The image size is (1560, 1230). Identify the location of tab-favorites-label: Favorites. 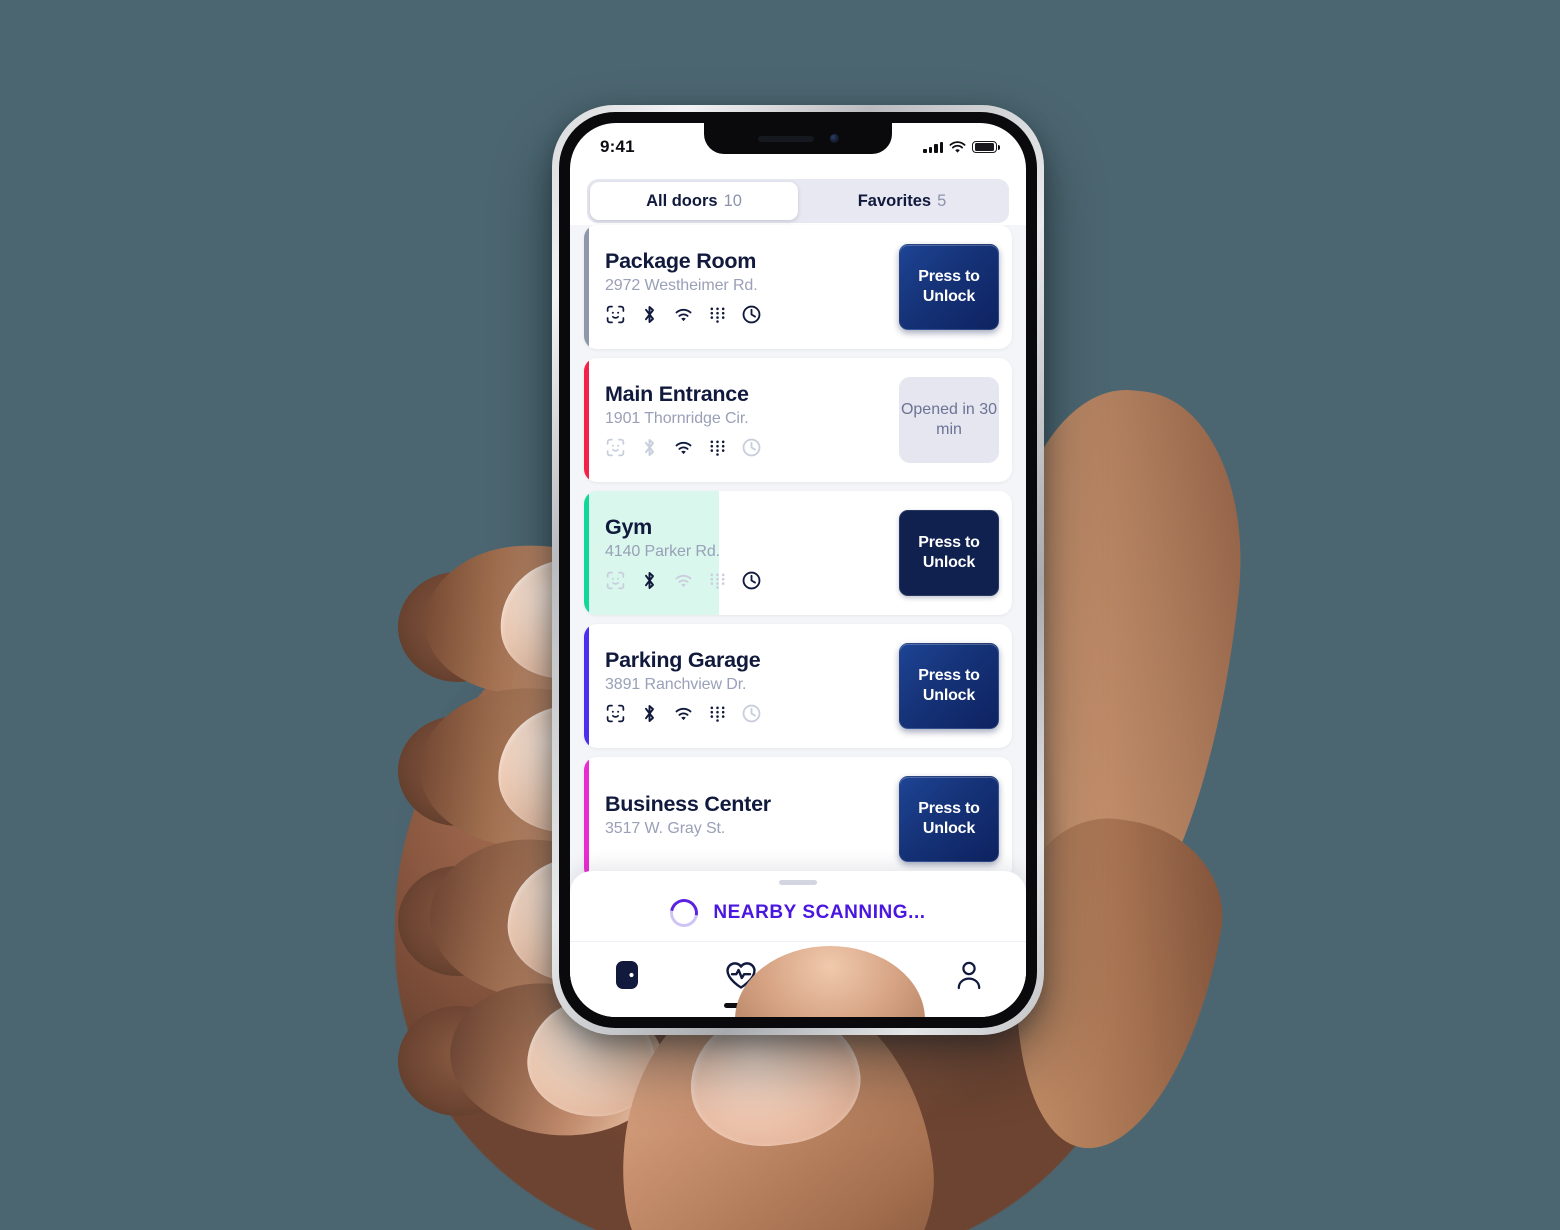
(894, 200).